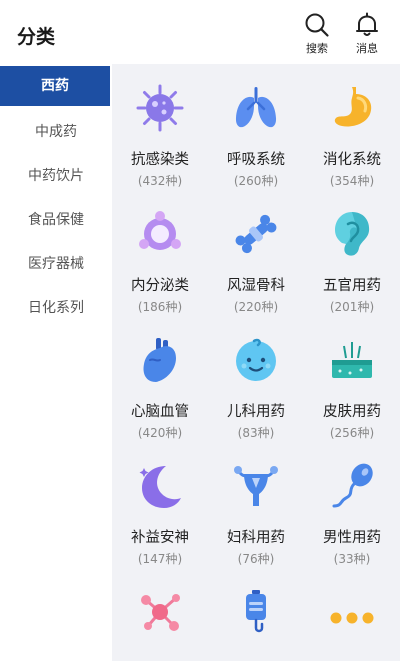  What do you see at coordinates (352, 485) in the screenshot?
I see `sperm-icon` at bounding box center [352, 485].